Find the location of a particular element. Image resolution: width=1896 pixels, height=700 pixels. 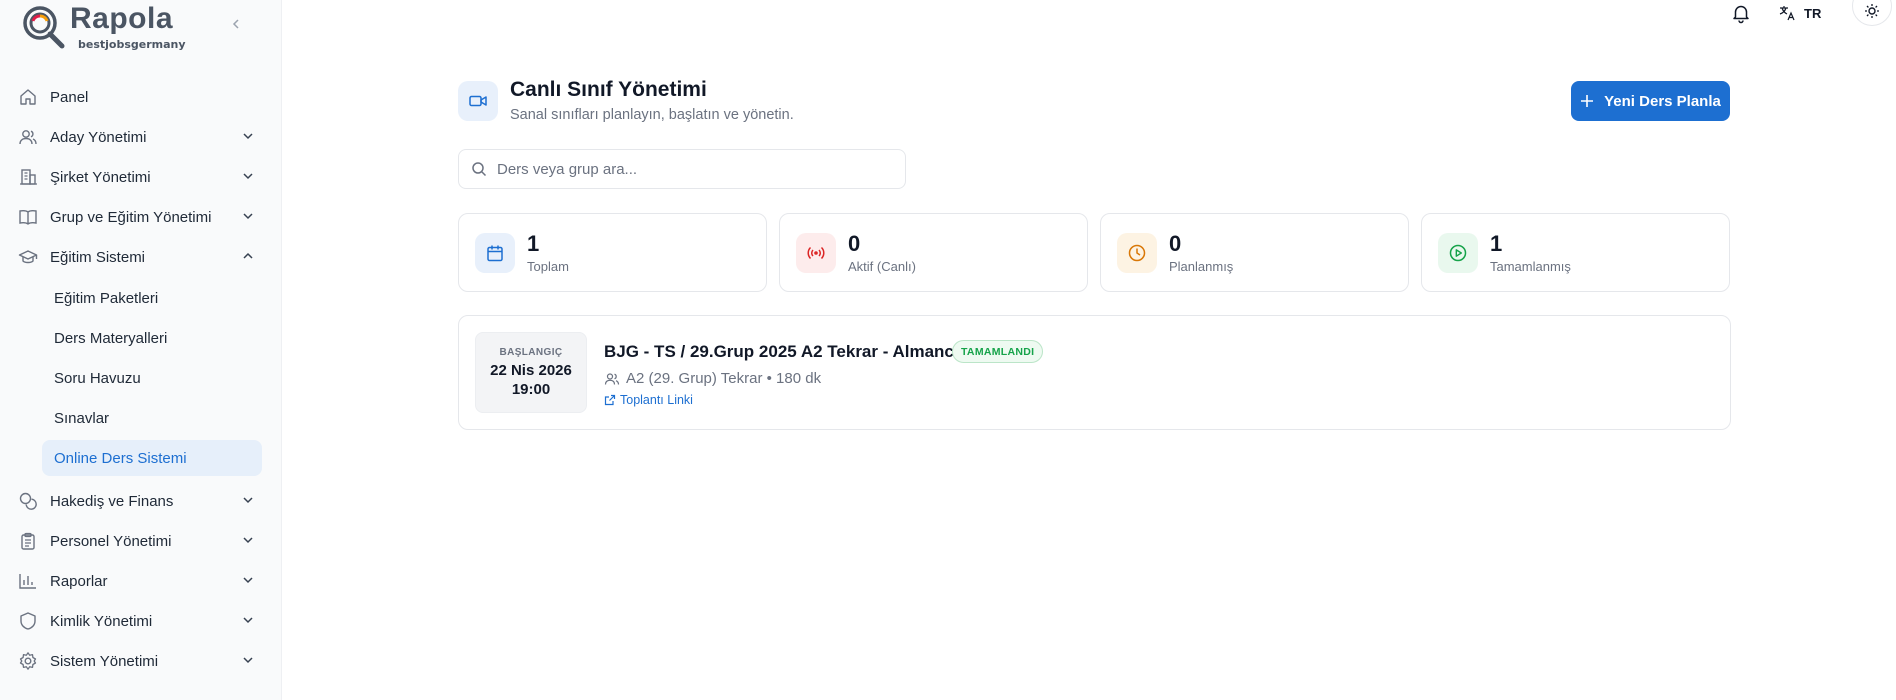

sidebar-item-sistem: Sistem Yönetimi is located at coordinates (140, 661).